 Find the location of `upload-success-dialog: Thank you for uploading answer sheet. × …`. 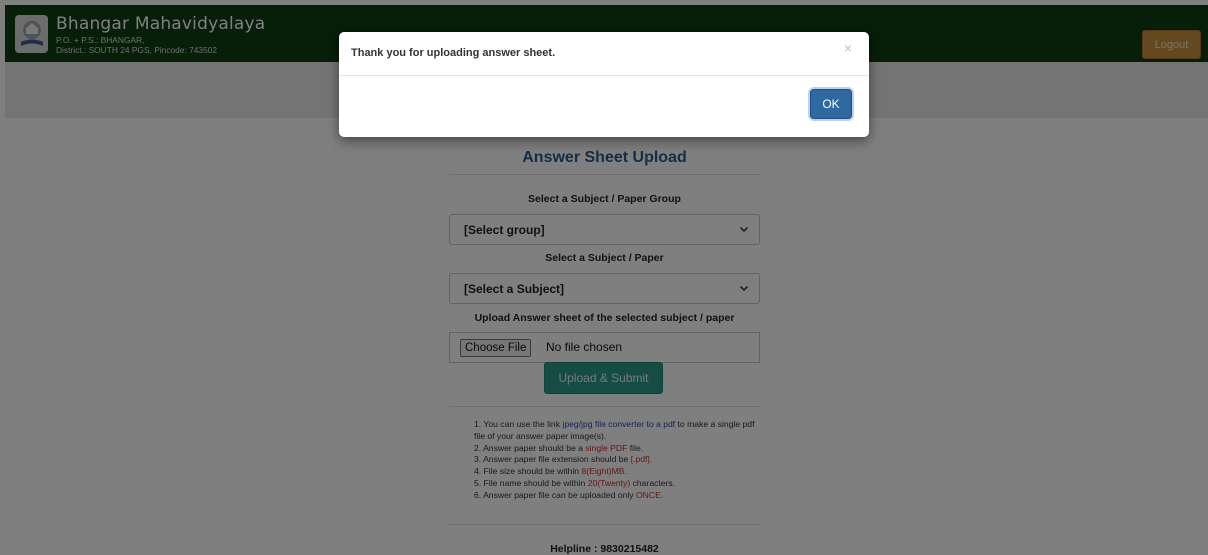

upload-success-dialog: Thank you for uploading answer sheet. × … is located at coordinates (604, 84).